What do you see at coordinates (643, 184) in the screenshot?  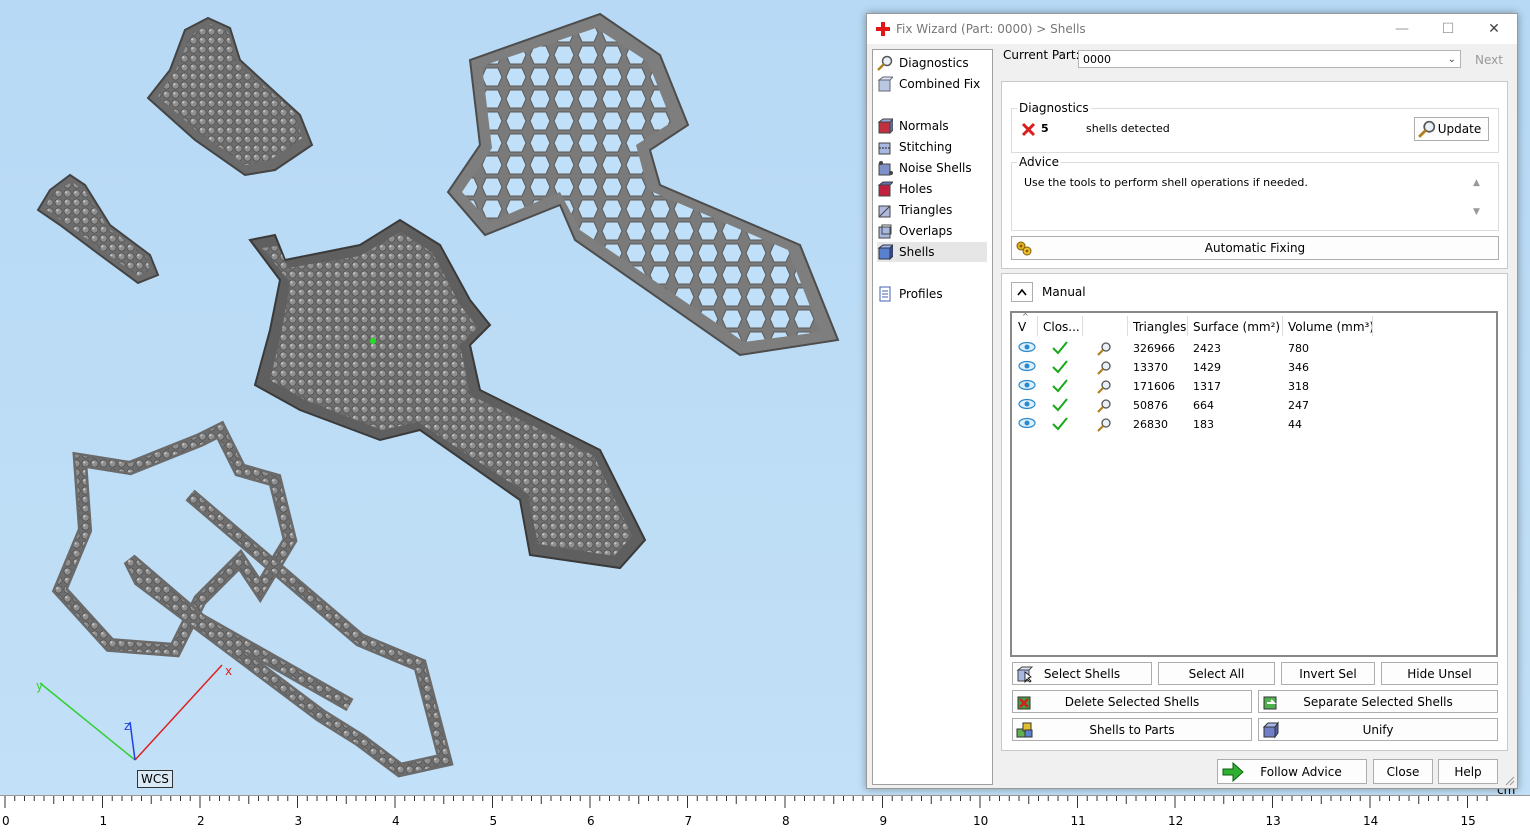 I see `shell-honeycomb` at bounding box center [643, 184].